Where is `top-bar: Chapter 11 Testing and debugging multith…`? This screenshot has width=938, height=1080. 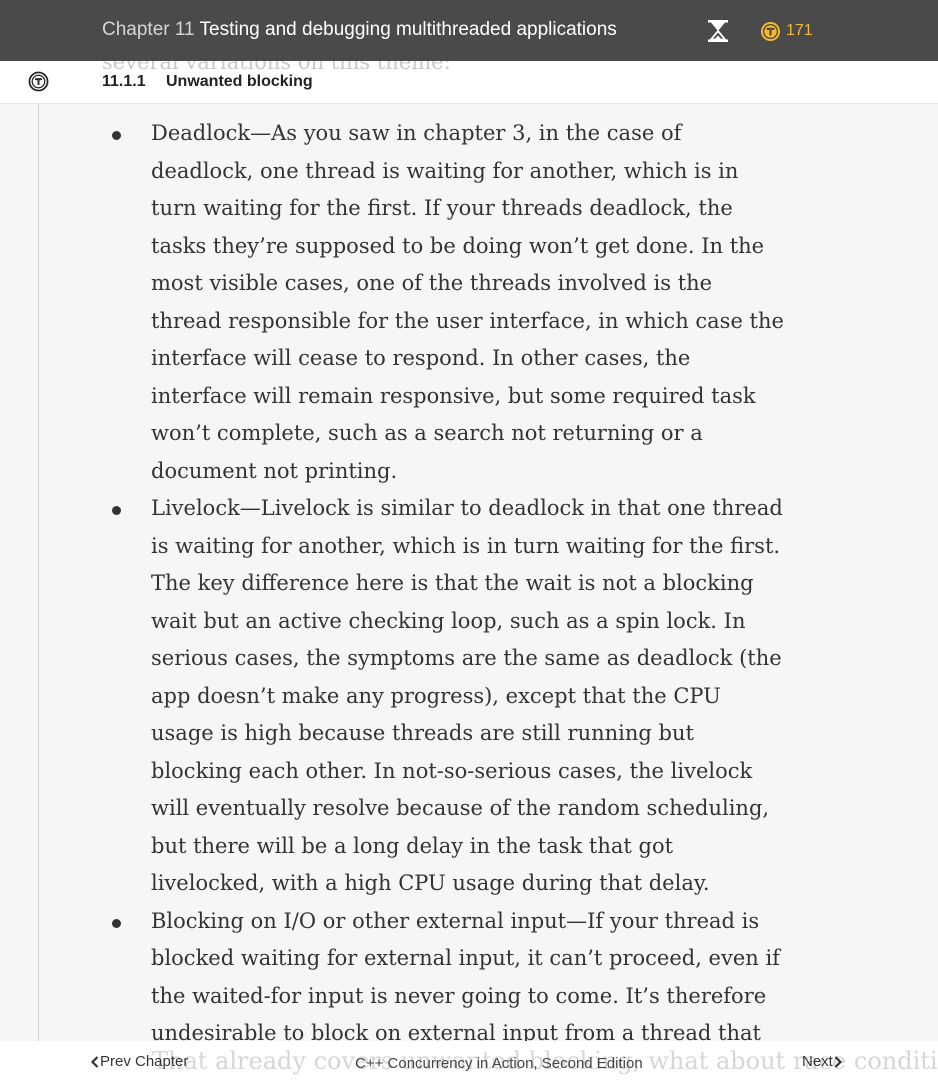
top-bar: Chapter 11 Testing and debugging multith… is located at coordinates (469, 30).